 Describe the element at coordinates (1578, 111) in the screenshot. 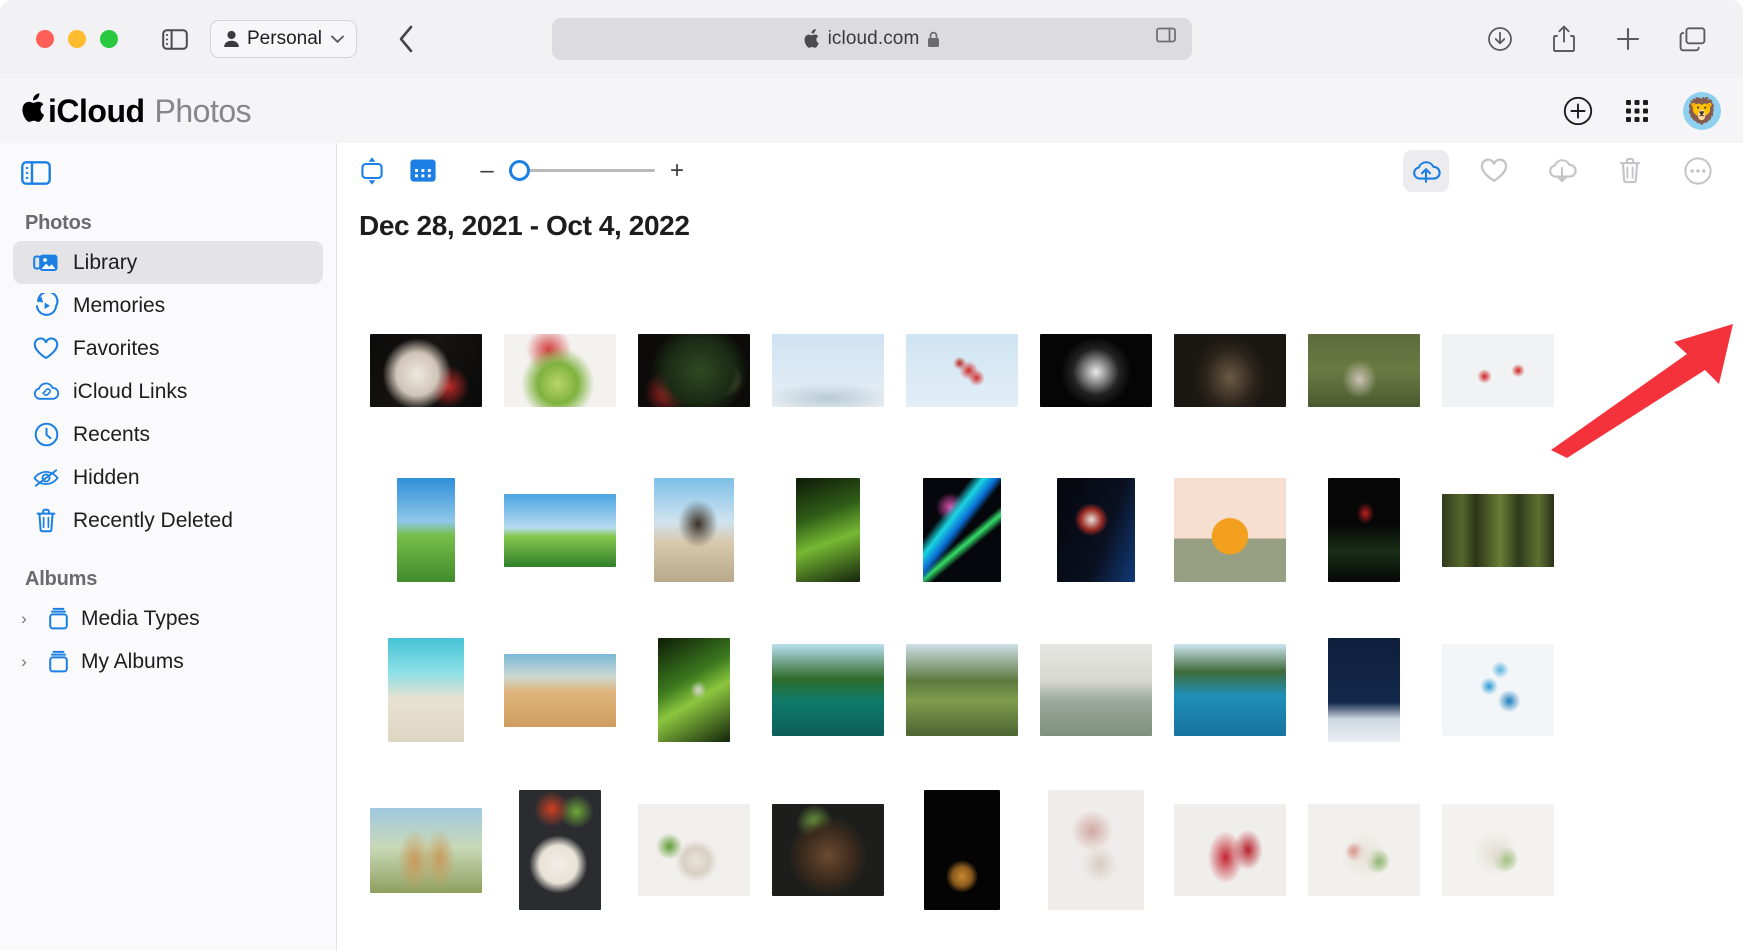

I see `plus-circle-icon` at that location.